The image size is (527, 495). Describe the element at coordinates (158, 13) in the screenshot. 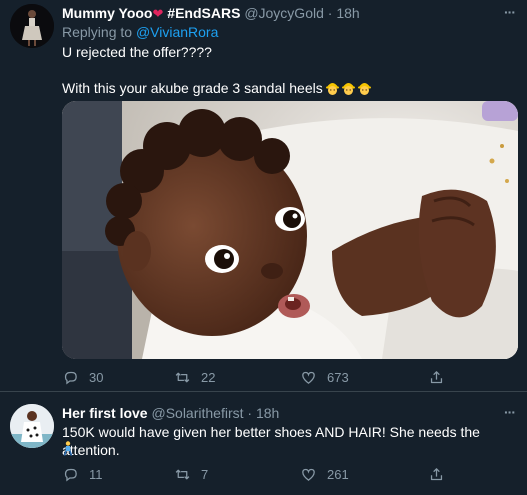

I see `red-heart-icon: ❤` at that location.